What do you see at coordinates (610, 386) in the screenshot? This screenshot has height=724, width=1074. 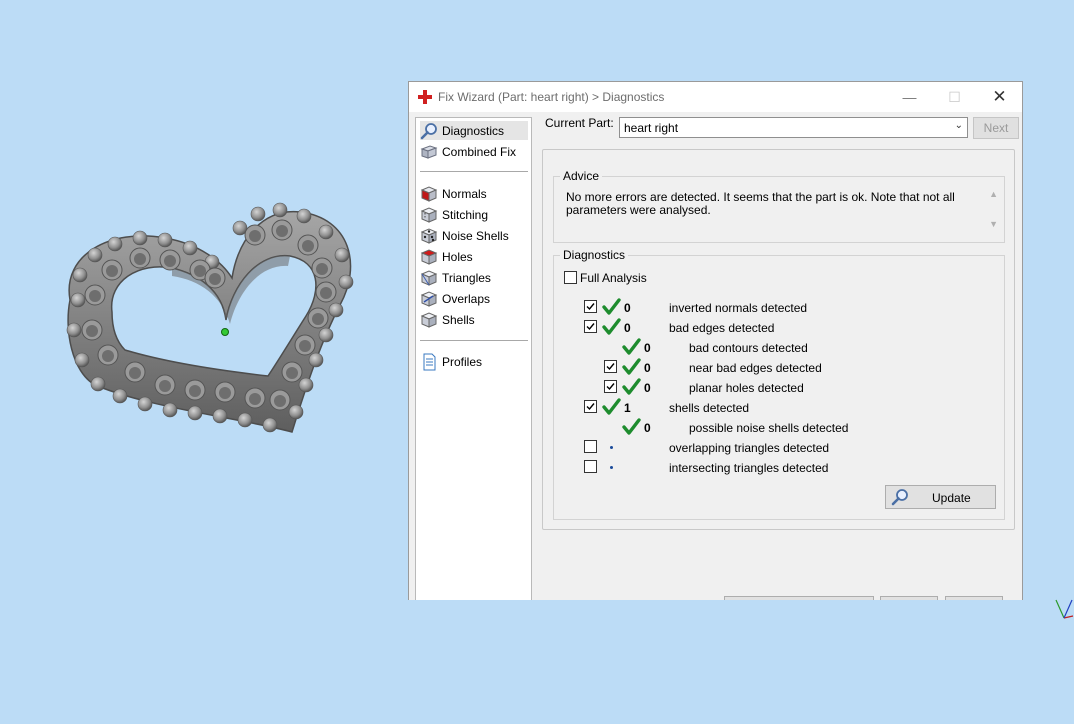 I see `diag-checkbox-planar-holes` at bounding box center [610, 386].